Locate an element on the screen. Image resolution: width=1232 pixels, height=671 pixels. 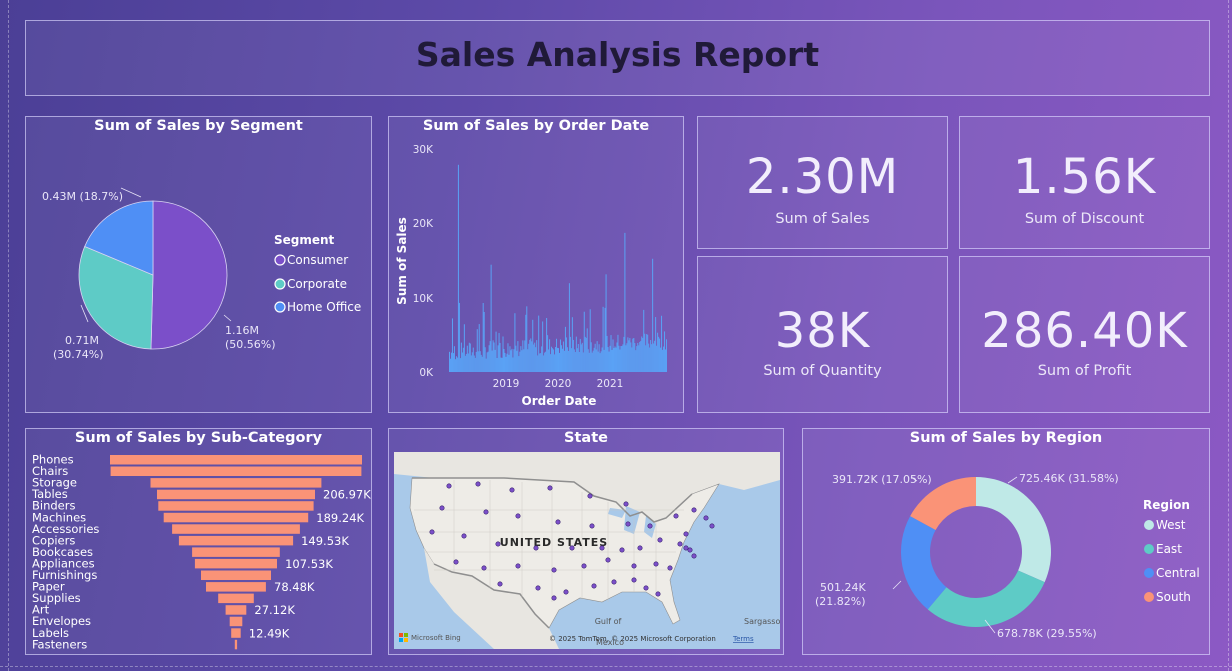
region-legend-south: South is located at coordinates (1167, 597).